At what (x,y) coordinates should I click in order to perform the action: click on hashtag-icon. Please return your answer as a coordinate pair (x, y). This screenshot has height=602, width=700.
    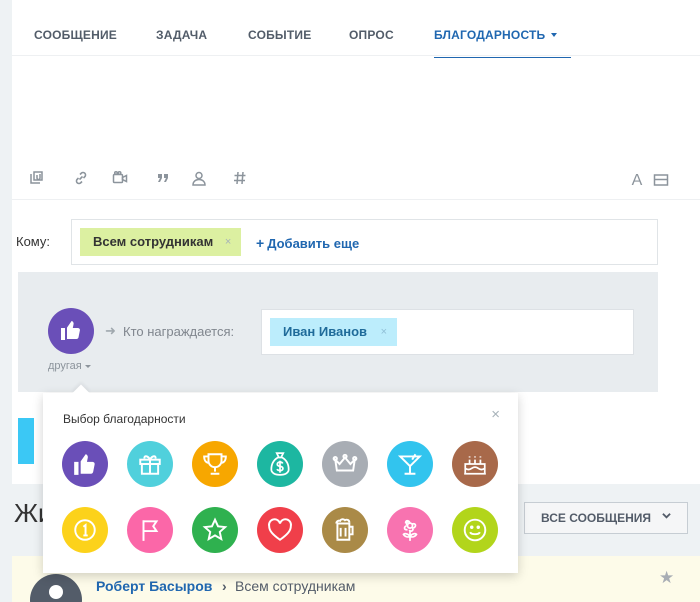
    Looking at the image, I should click on (240, 179).